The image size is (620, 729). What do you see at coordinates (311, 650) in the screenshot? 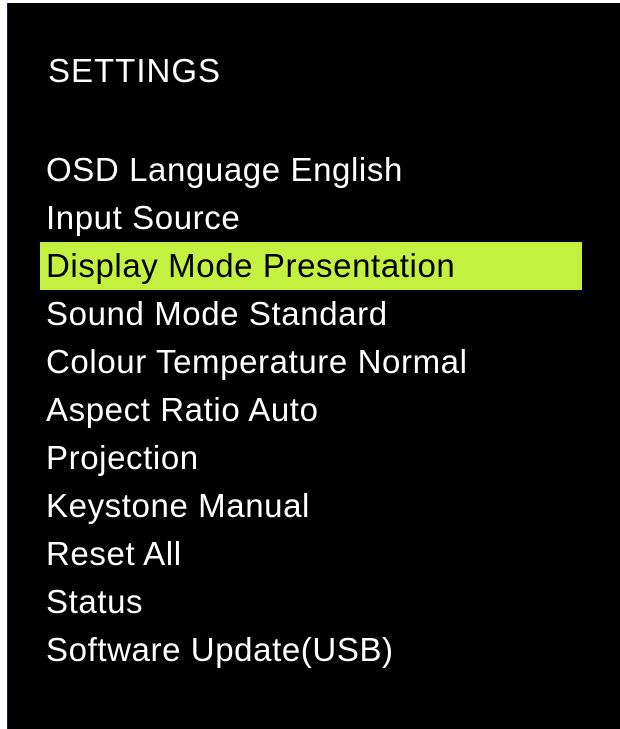
I see `menu-item-software-update: Software Update(USB)` at bounding box center [311, 650].